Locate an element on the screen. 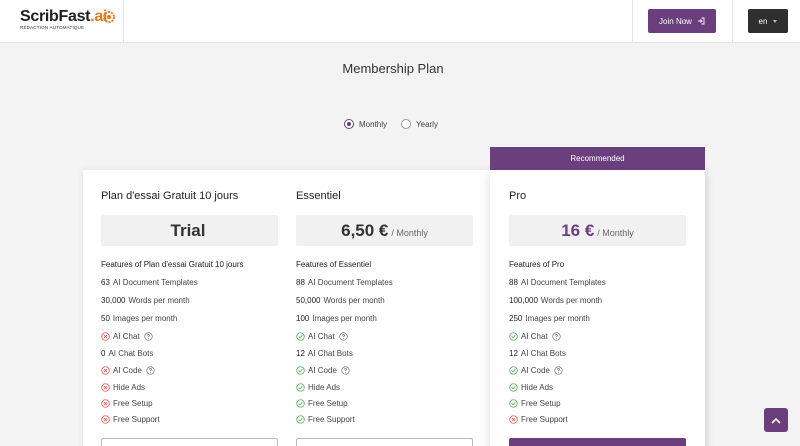  feature-value: 50,000 is located at coordinates (308, 300).